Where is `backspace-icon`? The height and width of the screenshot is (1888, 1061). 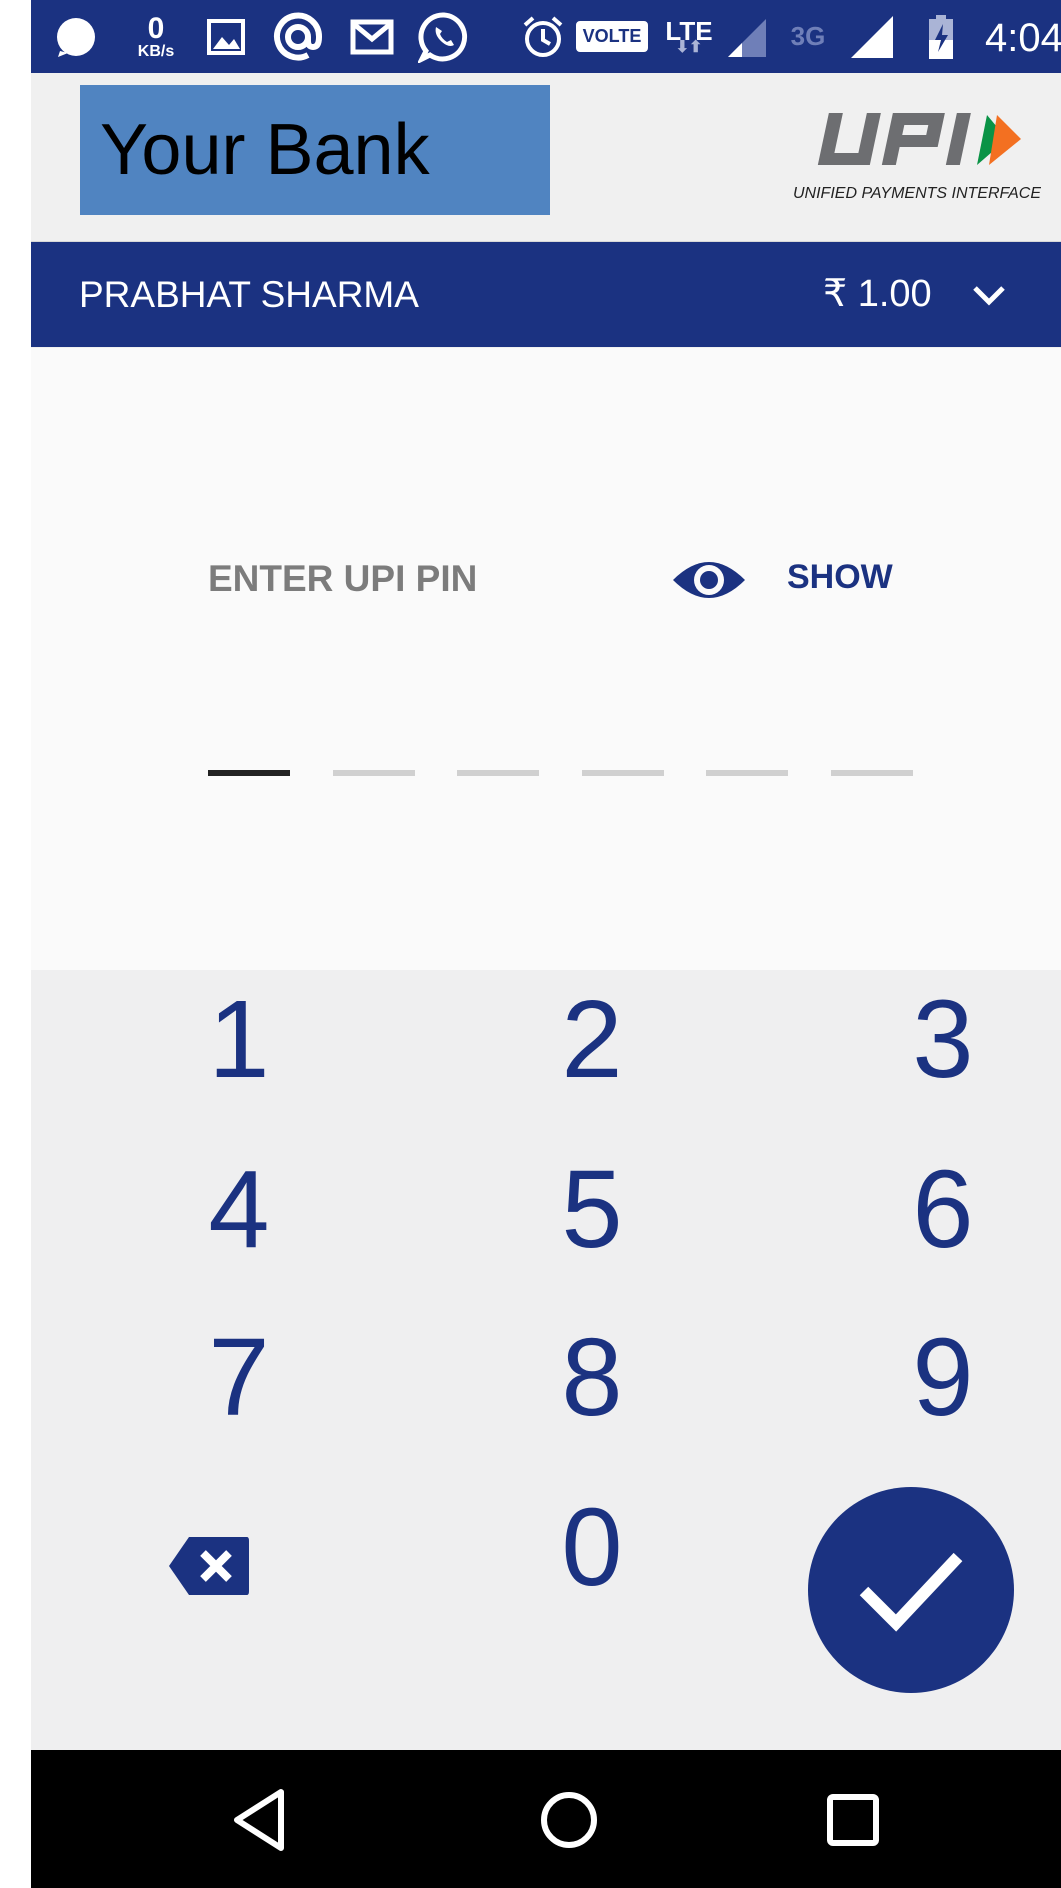 backspace-icon is located at coordinates (209, 1566).